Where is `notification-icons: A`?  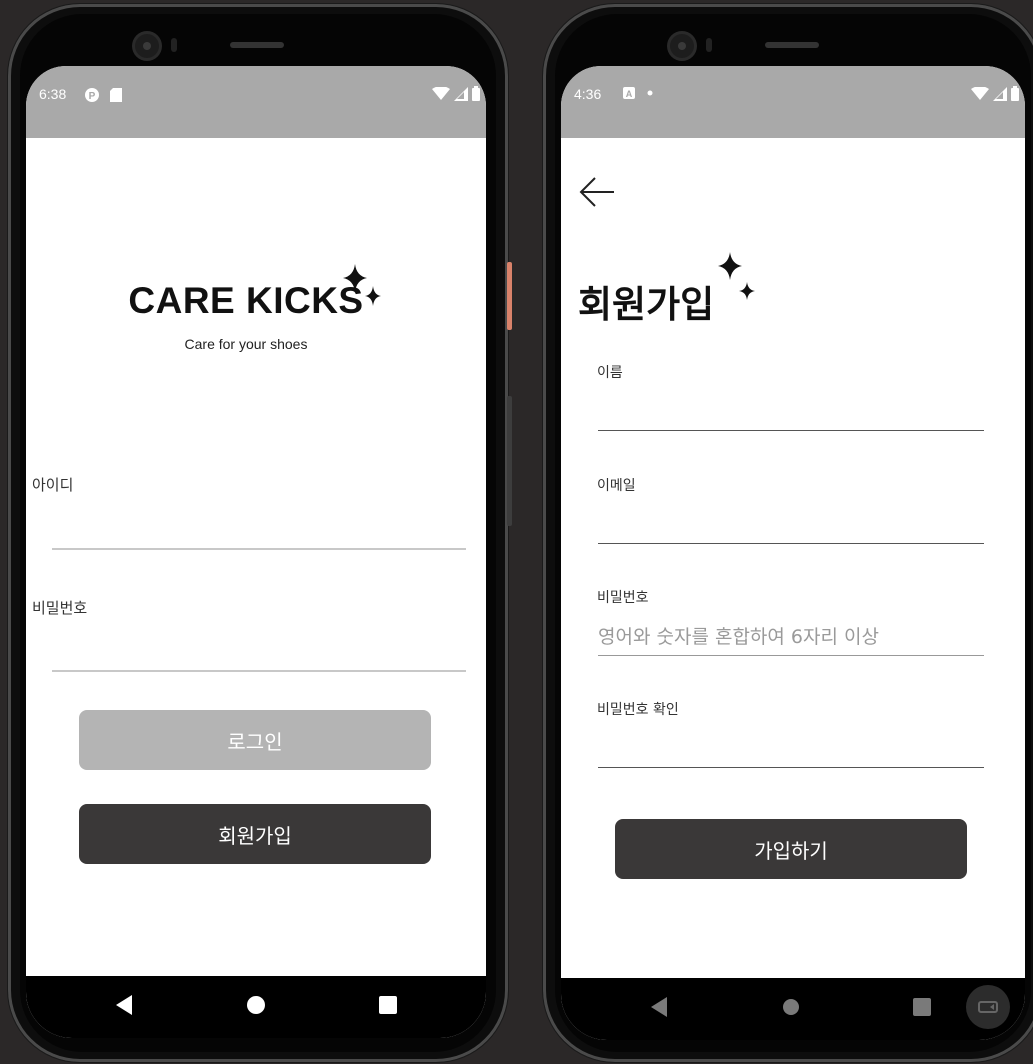
notification-icons: A is located at coordinates (639, 93).